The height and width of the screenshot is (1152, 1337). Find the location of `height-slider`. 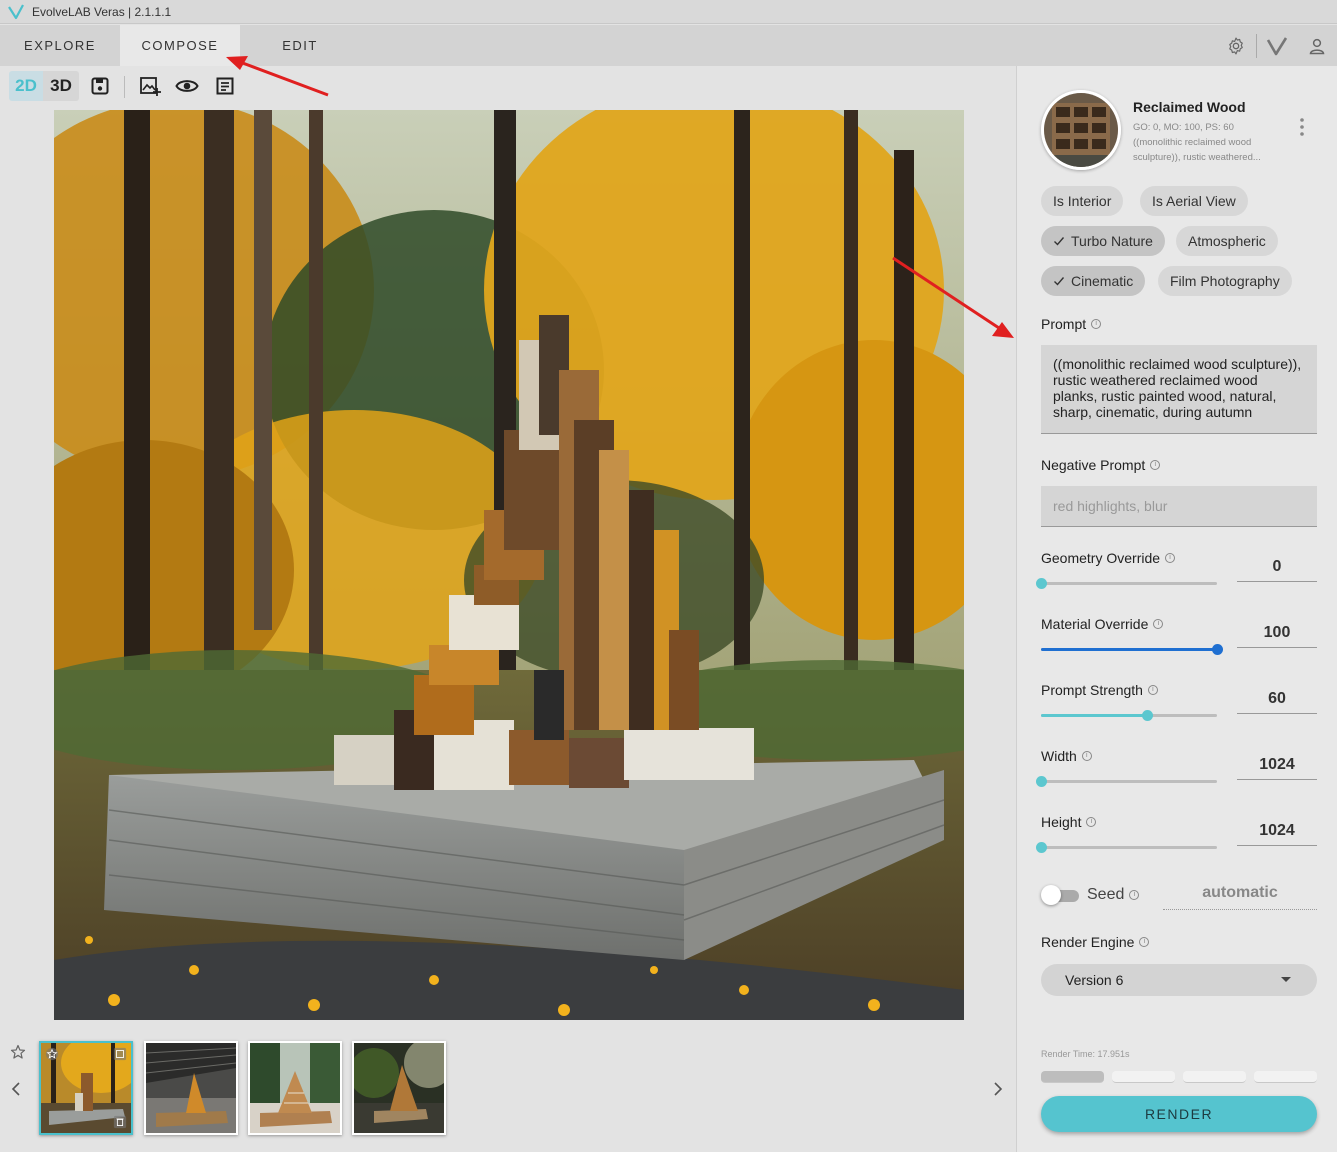

height-slider is located at coordinates (1126, 847).